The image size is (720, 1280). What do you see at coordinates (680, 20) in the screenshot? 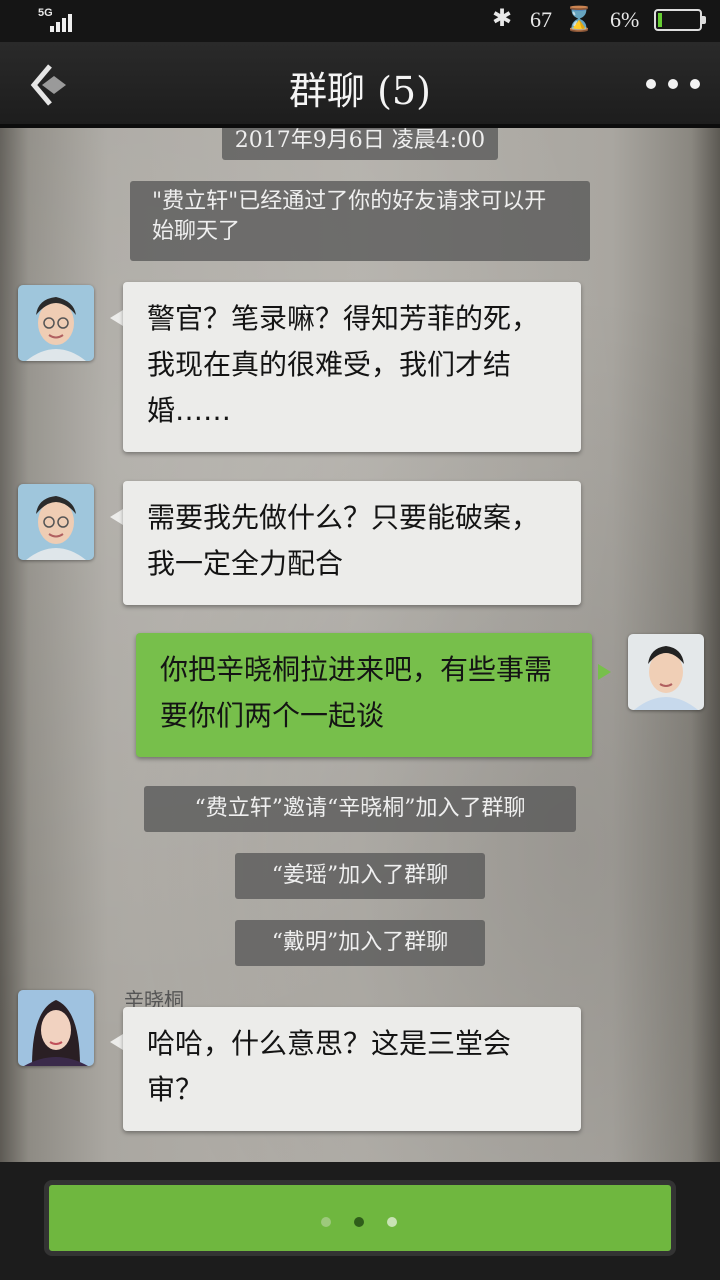
I see `battery-icon` at bounding box center [680, 20].